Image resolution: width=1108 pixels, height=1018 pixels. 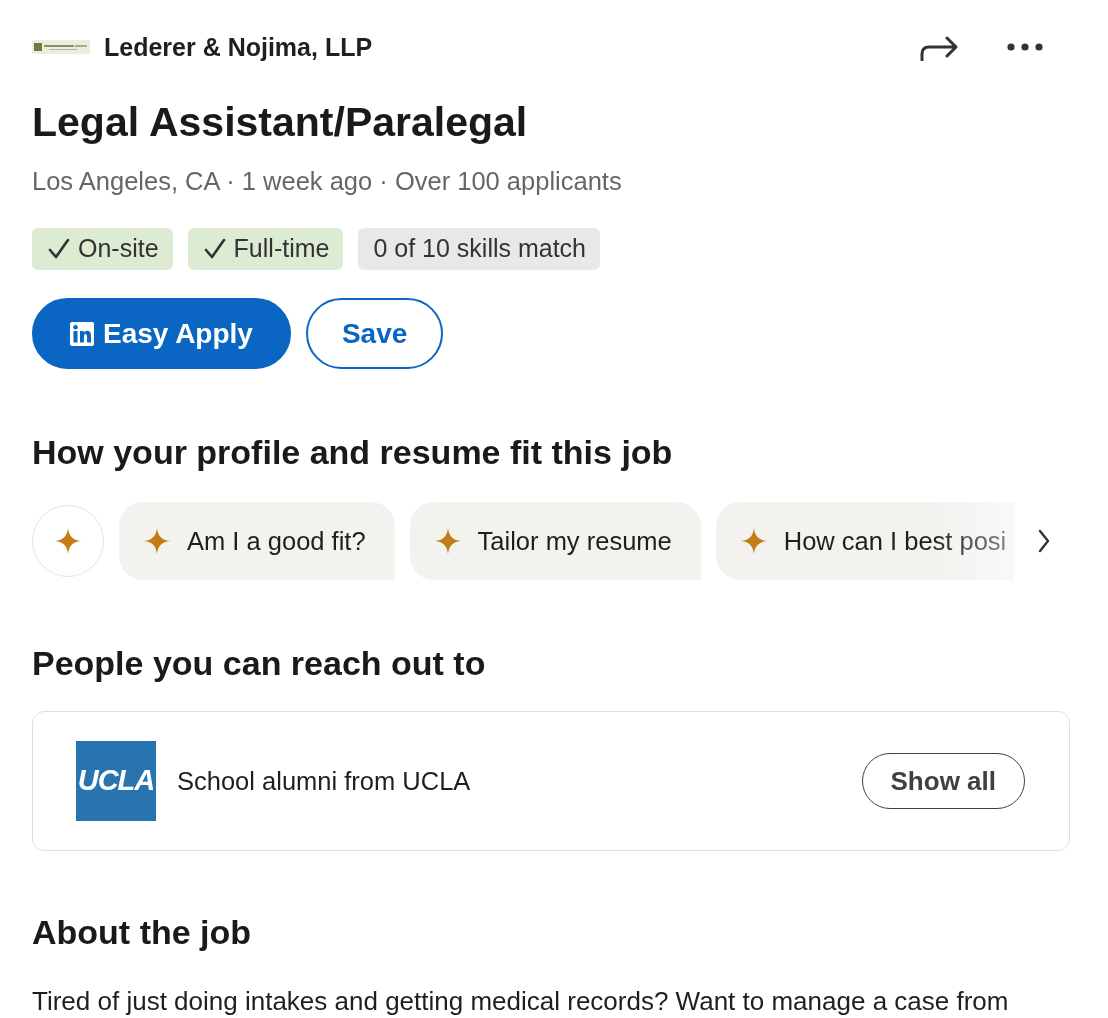 I want to click on more-button, so click(x=1025, y=47).